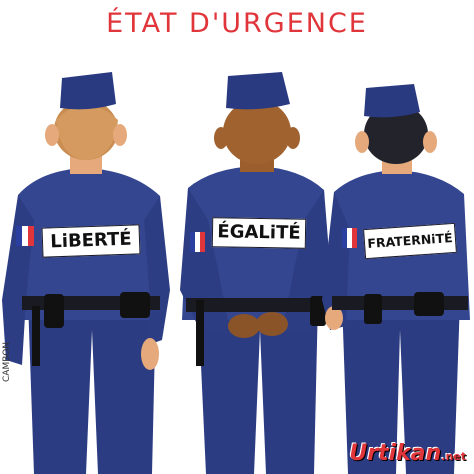 This screenshot has width=474, height=474. What do you see at coordinates (453, 456) in the screenshot?
I see `logo-suffix: .net` at bounding box center [453, 456].